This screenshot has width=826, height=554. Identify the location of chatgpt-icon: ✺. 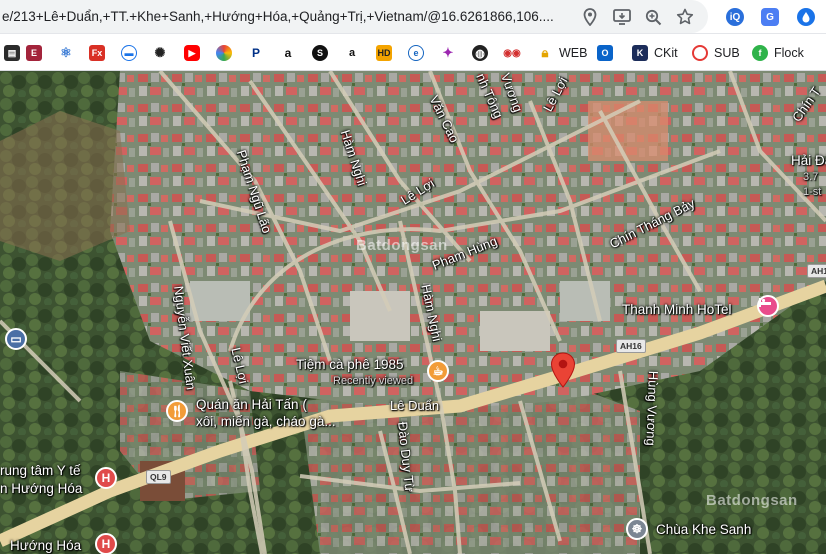
(160, 53).